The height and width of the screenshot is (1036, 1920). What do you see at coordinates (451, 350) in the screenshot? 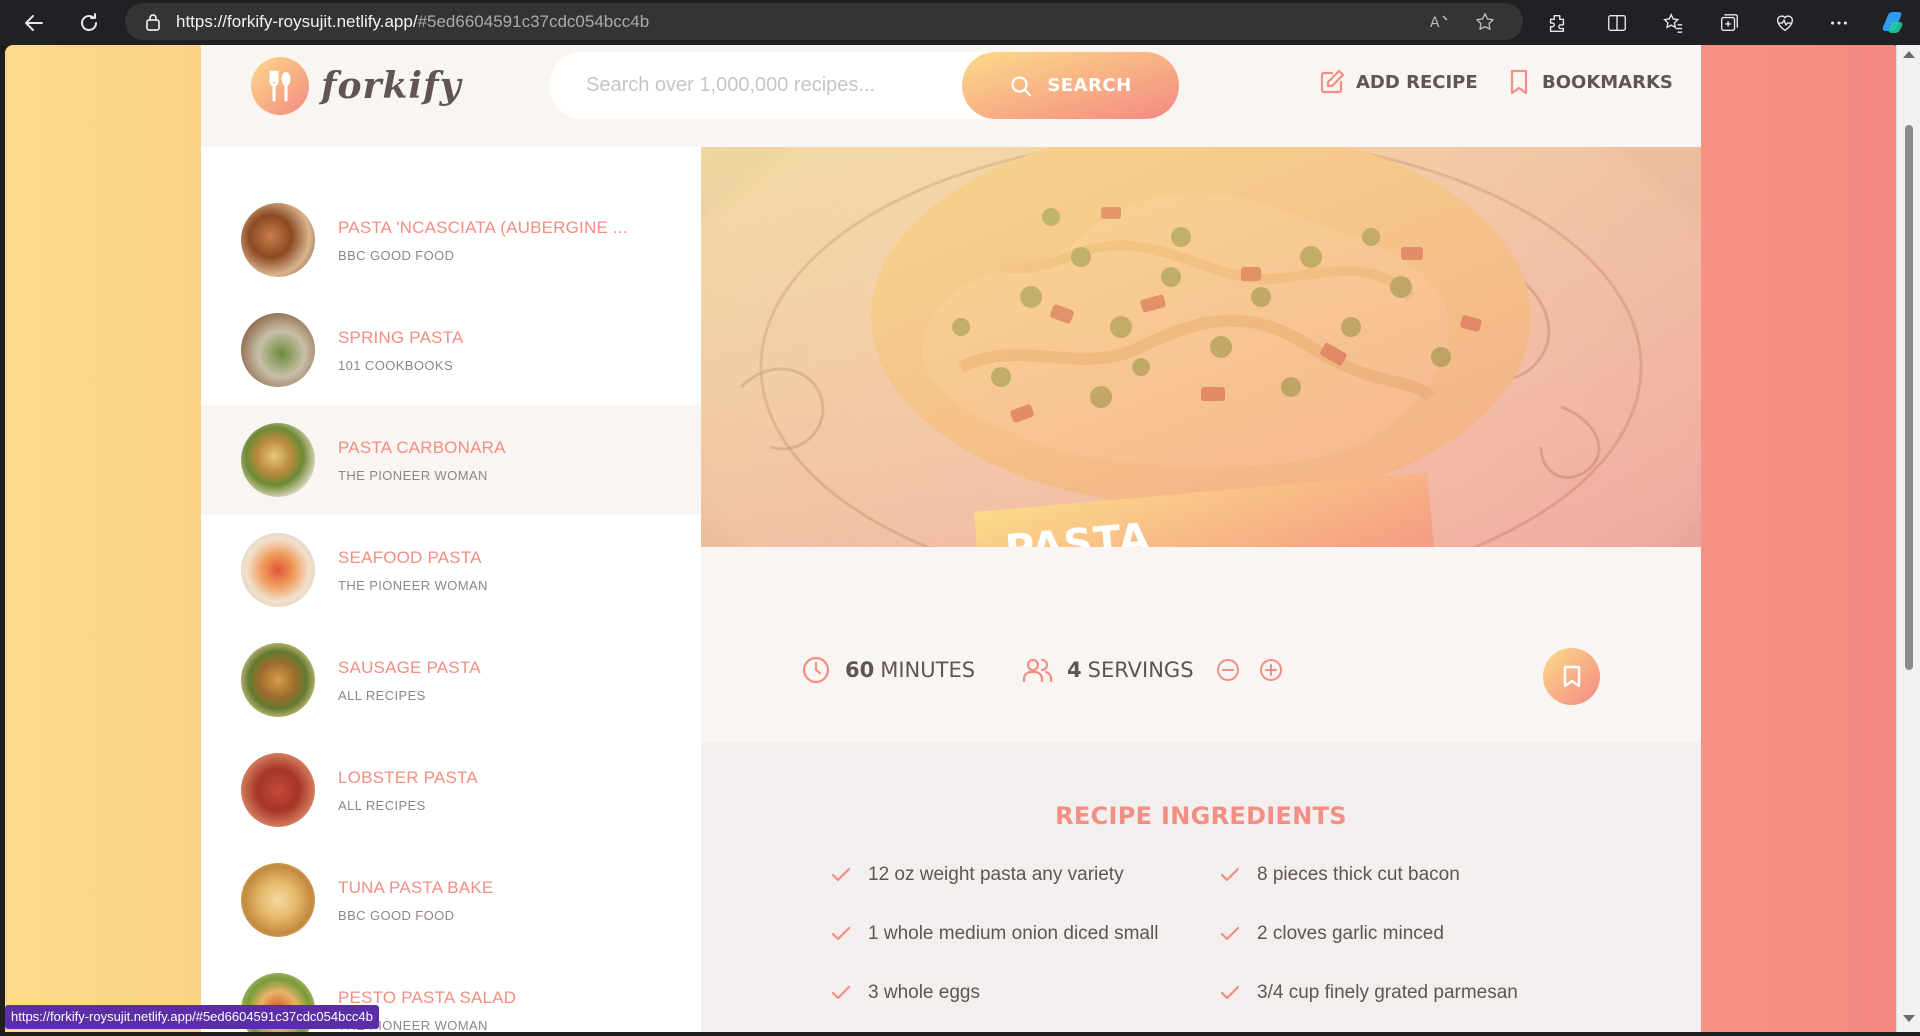
I see `result-item: SPRING PASTA 101 COOKBOOKS` at bounding box center [451, 350].